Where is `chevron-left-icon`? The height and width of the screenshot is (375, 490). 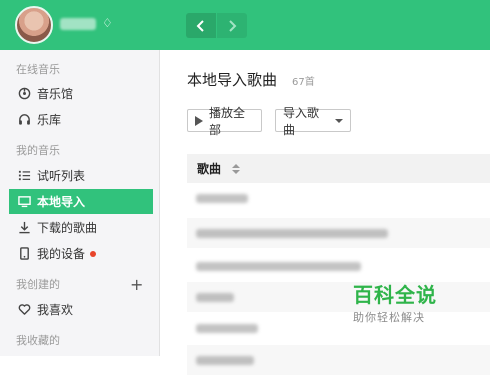
chevron-left-icon is located at coordinates (200, 25).